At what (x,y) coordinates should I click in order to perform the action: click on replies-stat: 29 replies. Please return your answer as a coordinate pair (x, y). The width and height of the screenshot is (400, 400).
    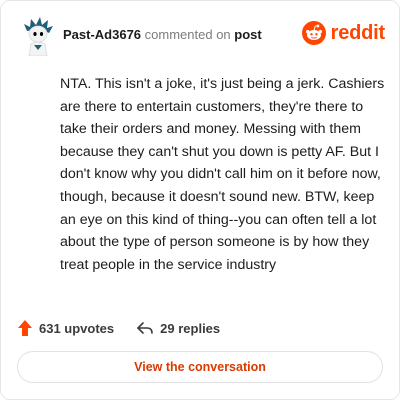
    Looking at the image, I should click on (178, 328).